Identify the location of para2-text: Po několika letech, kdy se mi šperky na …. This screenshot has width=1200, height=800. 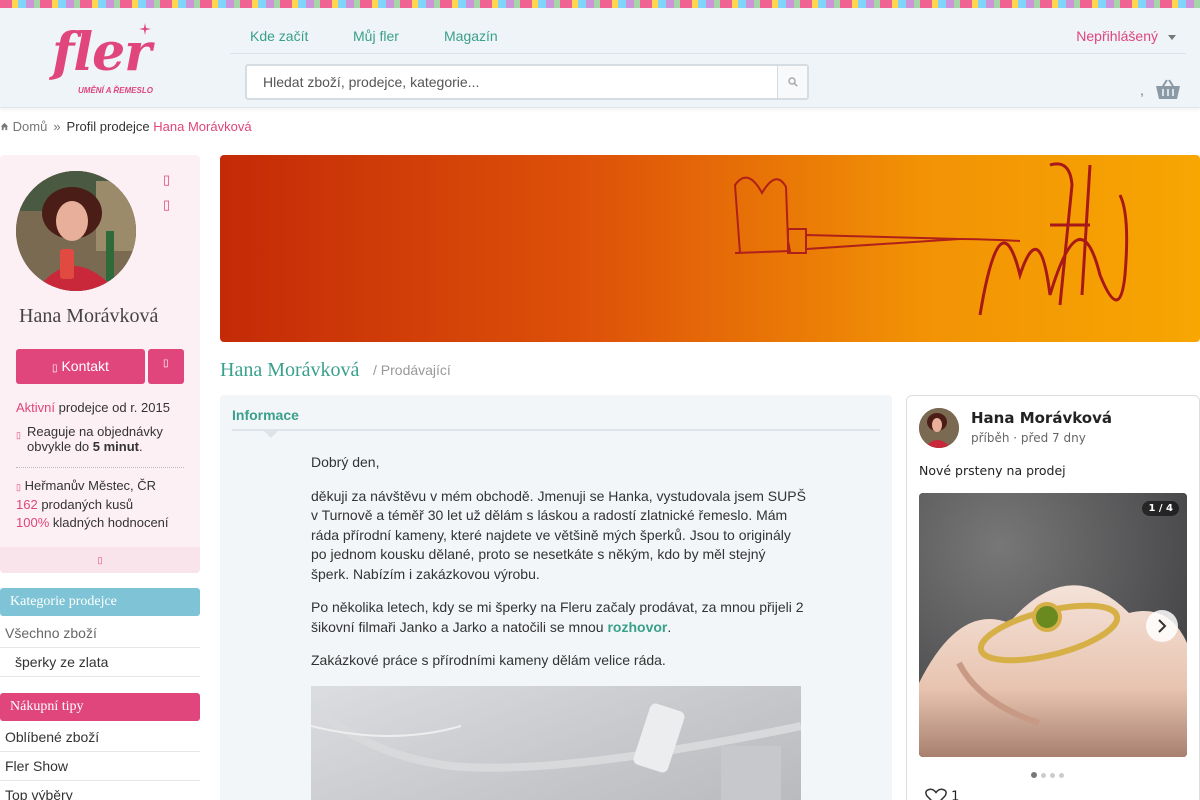
(557, 617).